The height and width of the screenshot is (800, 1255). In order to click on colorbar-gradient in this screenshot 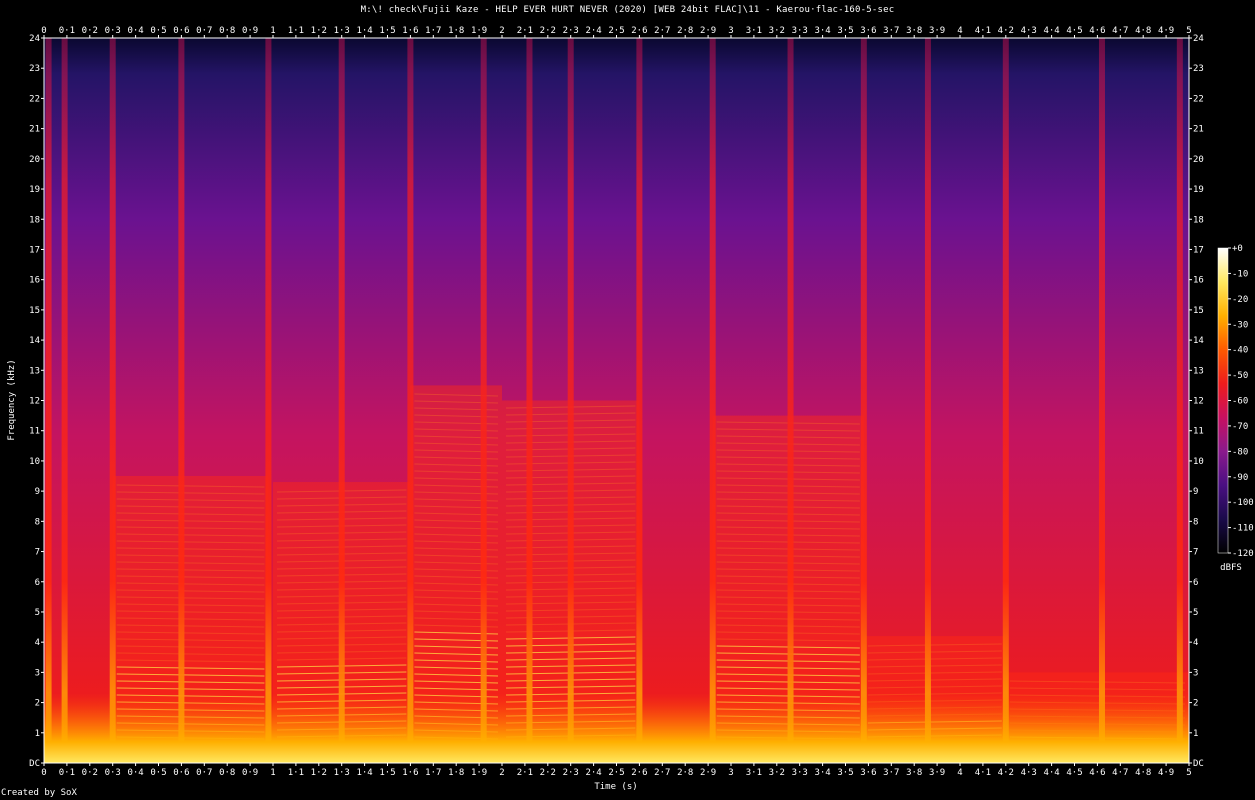, I will do `click(1223, 400)`.